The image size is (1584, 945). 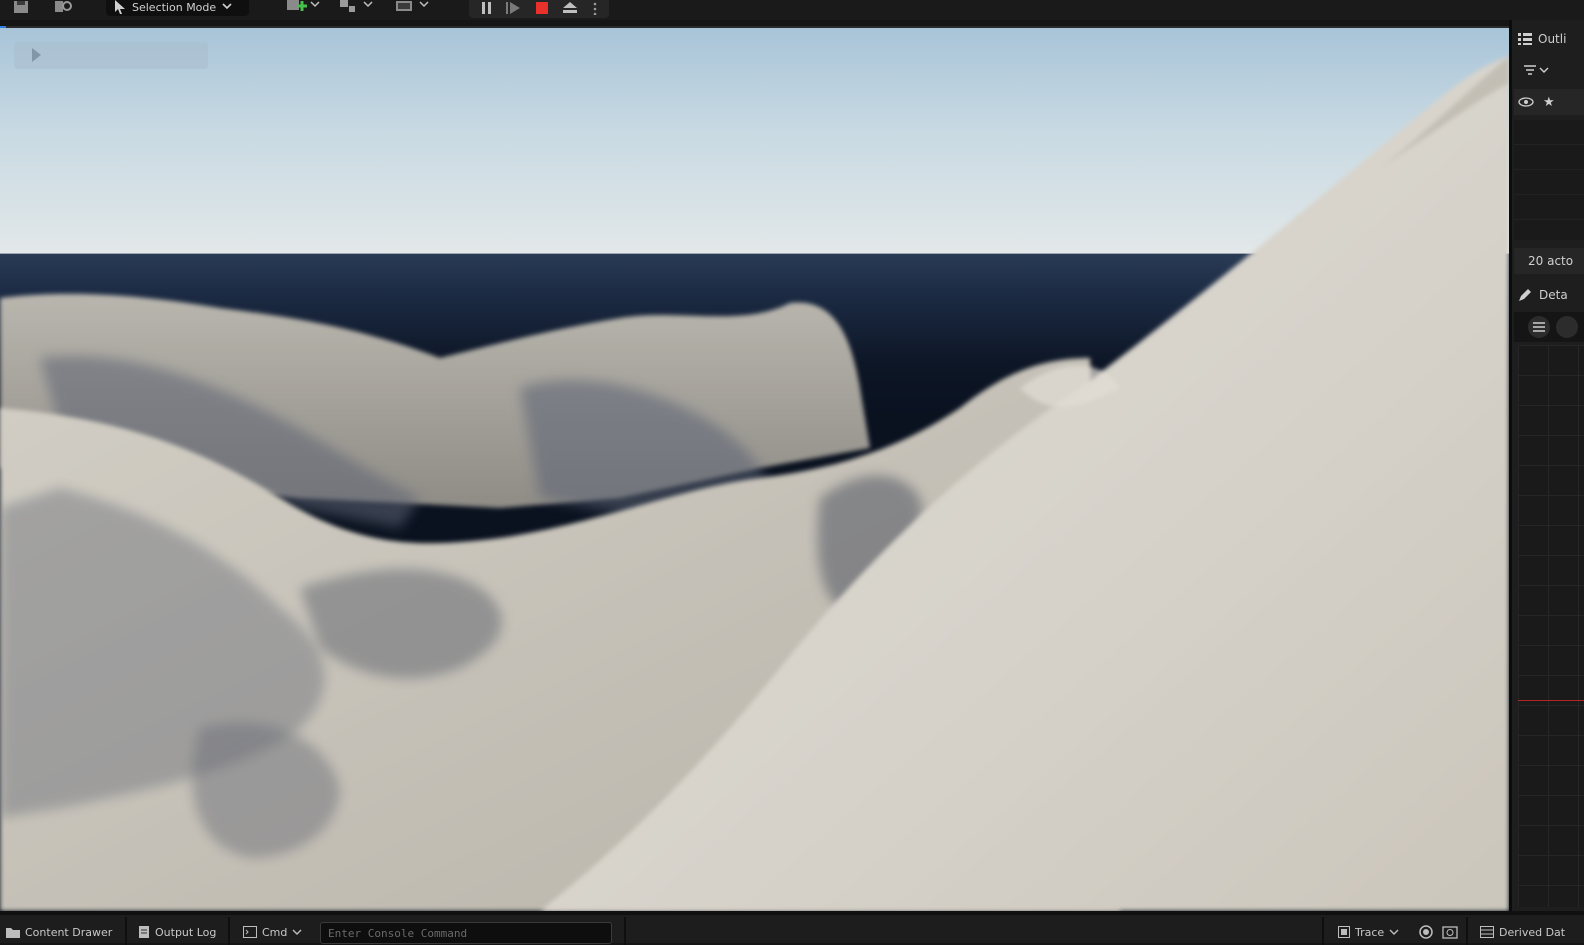 I want to click on details-title: Deta, so click(x=1553, y=295).